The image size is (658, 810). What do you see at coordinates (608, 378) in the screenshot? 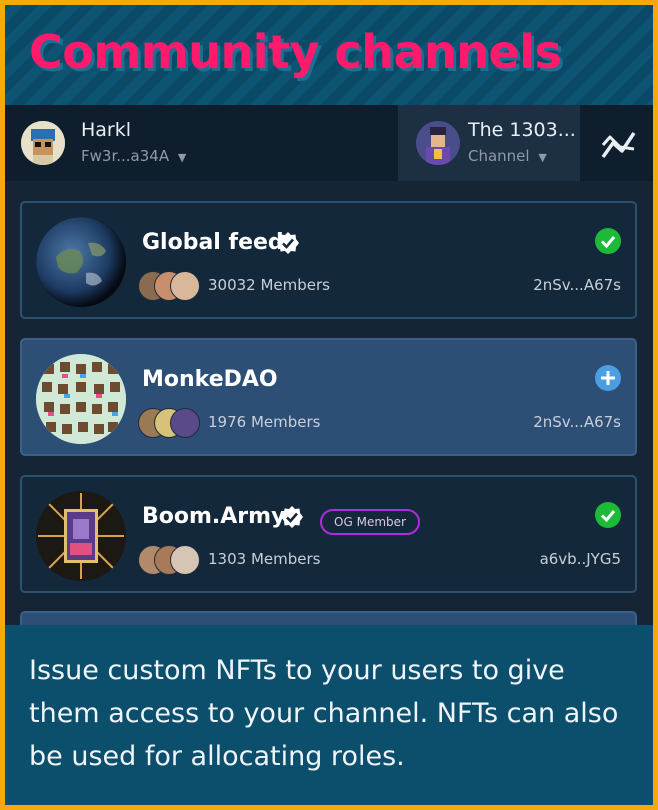
I see `join-plus-icon` at bounding box center [608, 378].